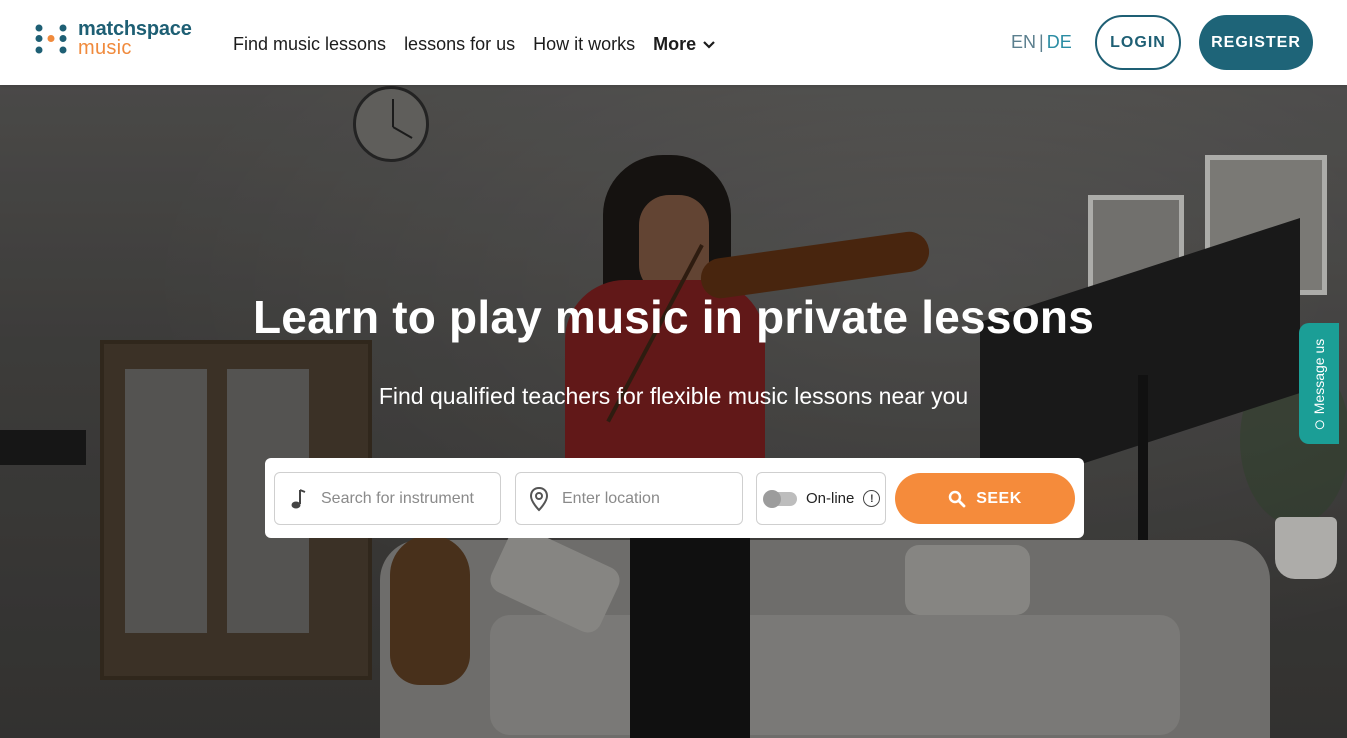  Describe the element at coordinates (1059, 42) in the screenshot. I see `lang-de: DE` at that location.